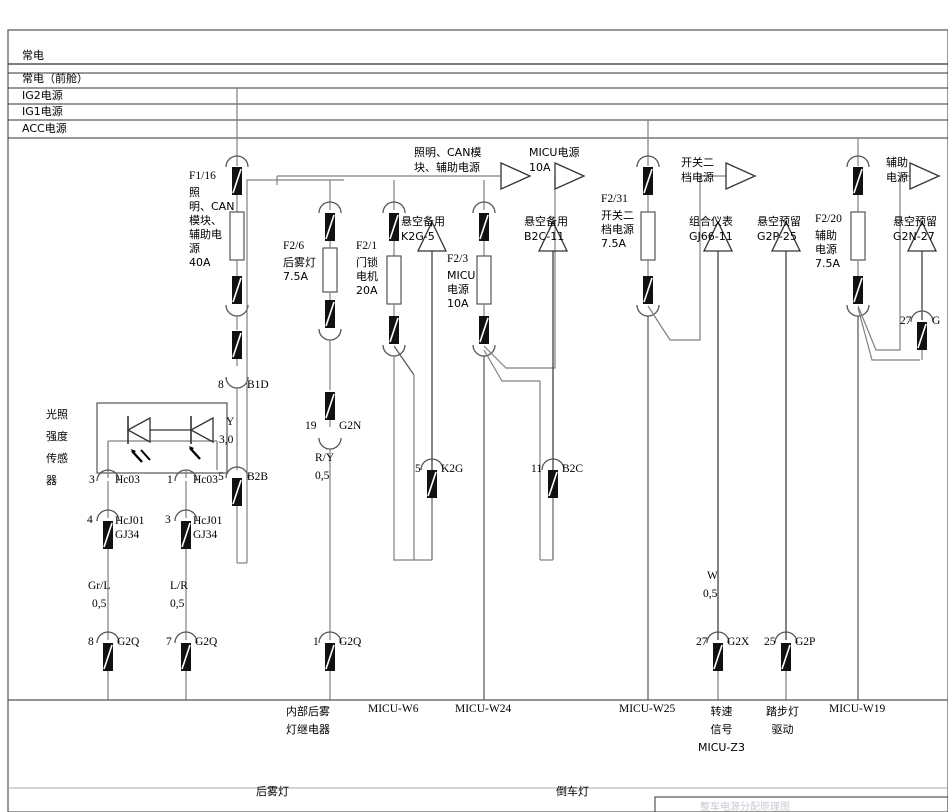 The height and width of the screenshot is (812, 948). I want to click on spare-label-g2p25: 悬空预留 G2P-25, so click(779, 229).